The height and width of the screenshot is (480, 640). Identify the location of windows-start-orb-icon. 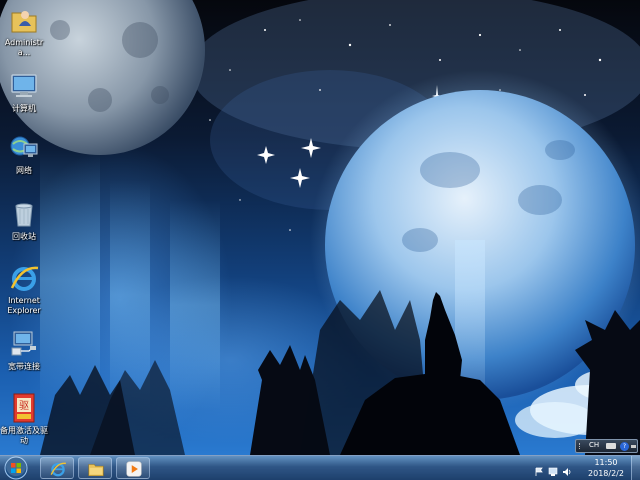
(16, 468).